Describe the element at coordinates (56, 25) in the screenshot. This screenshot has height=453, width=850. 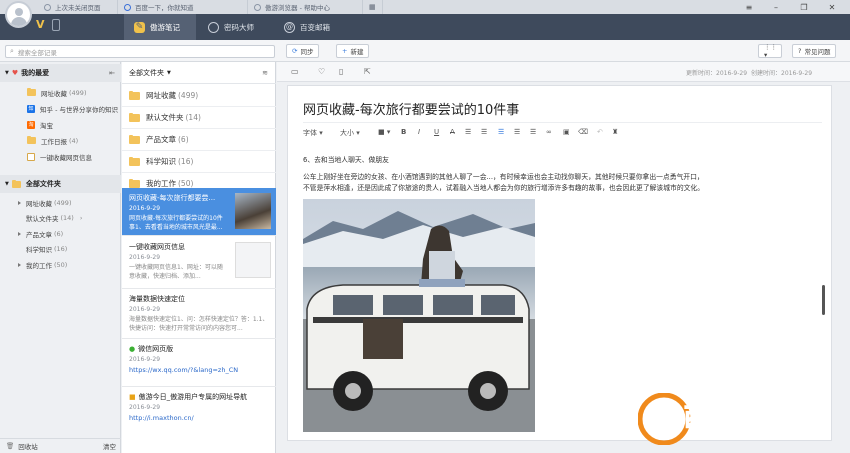
I see `phone-icon` at that location.